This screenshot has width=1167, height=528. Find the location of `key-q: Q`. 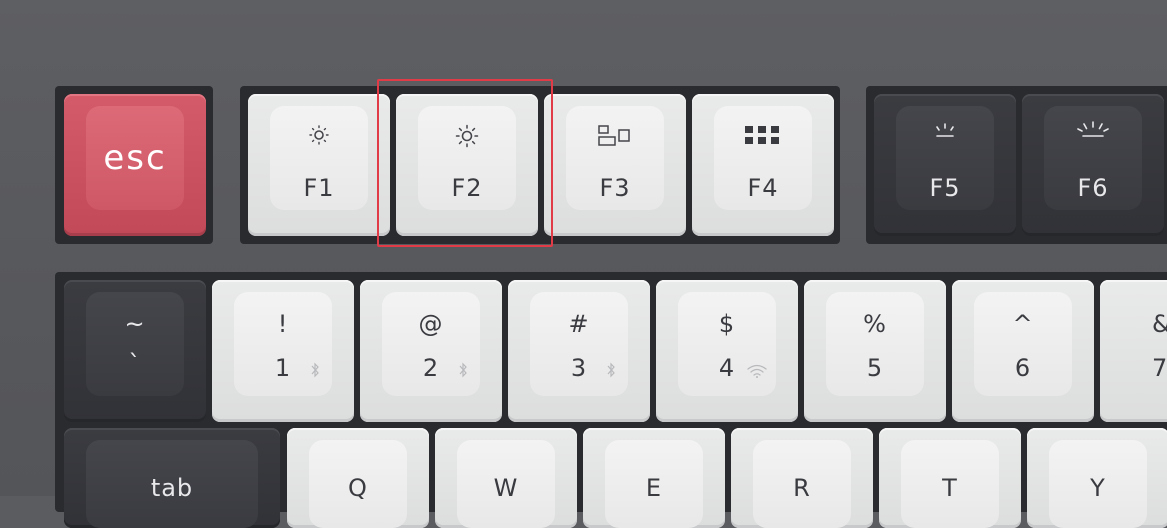

key-q: Q is located at coordinates (358, 478).